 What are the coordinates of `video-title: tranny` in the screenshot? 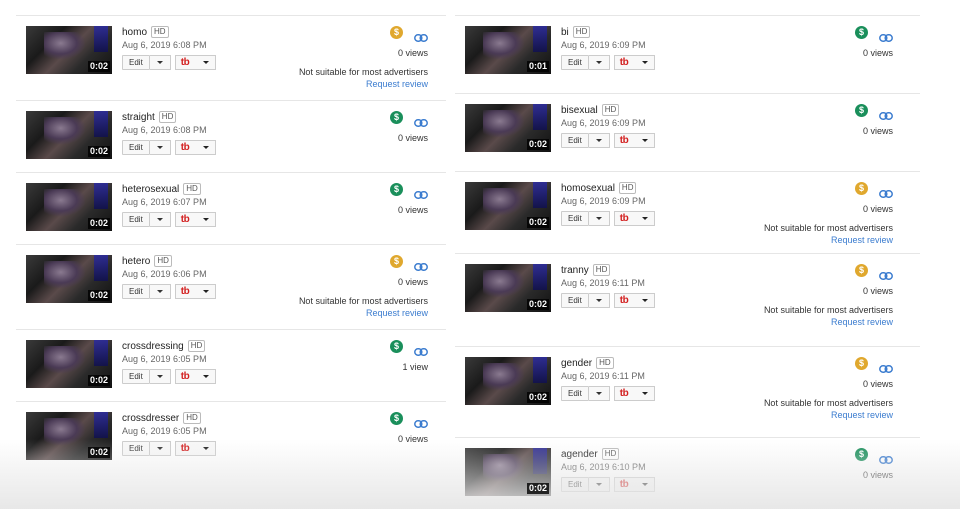 It's located at (575, 270).